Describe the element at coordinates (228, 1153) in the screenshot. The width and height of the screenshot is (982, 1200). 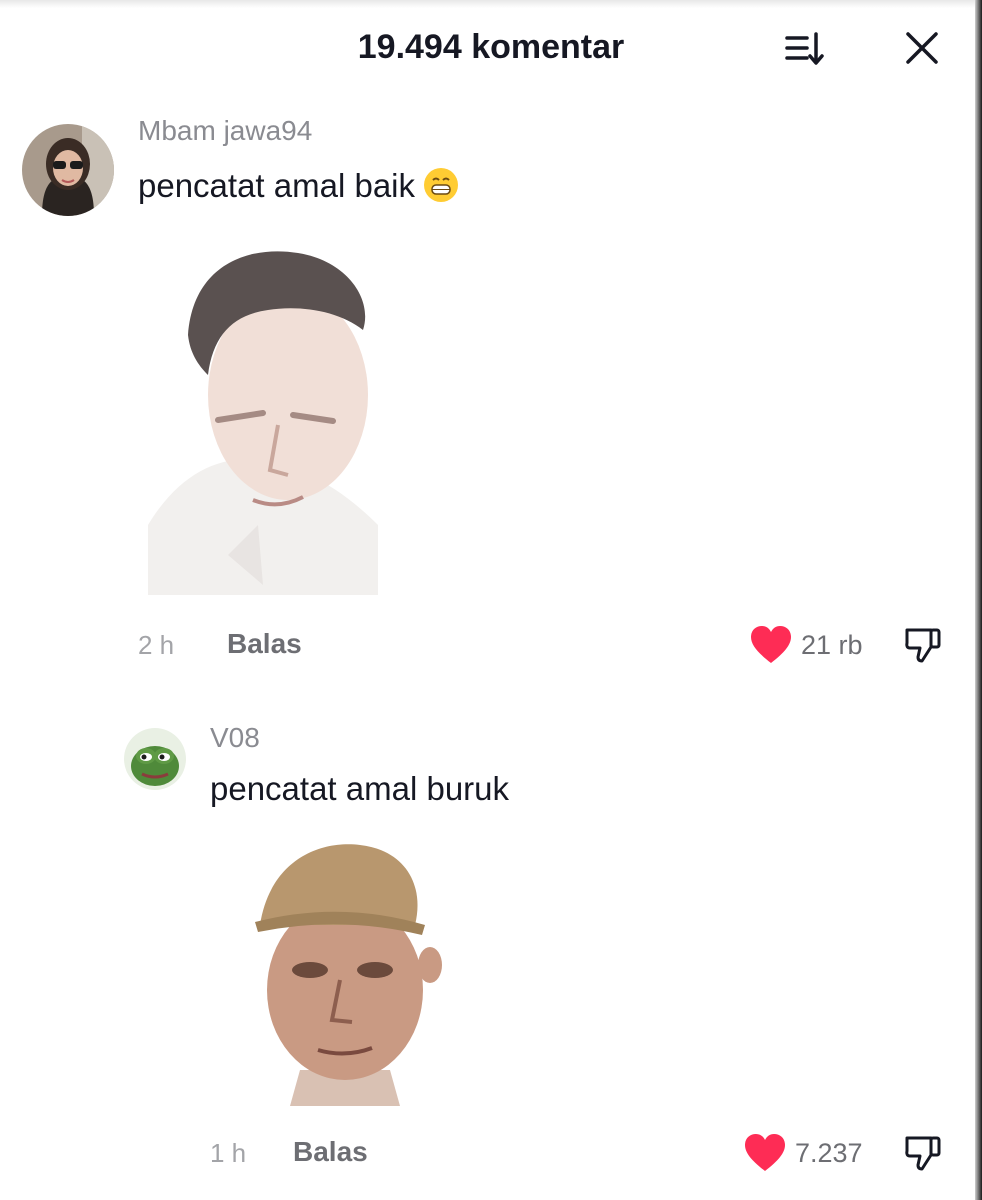
I see `comment-time: 1 h` at that location.